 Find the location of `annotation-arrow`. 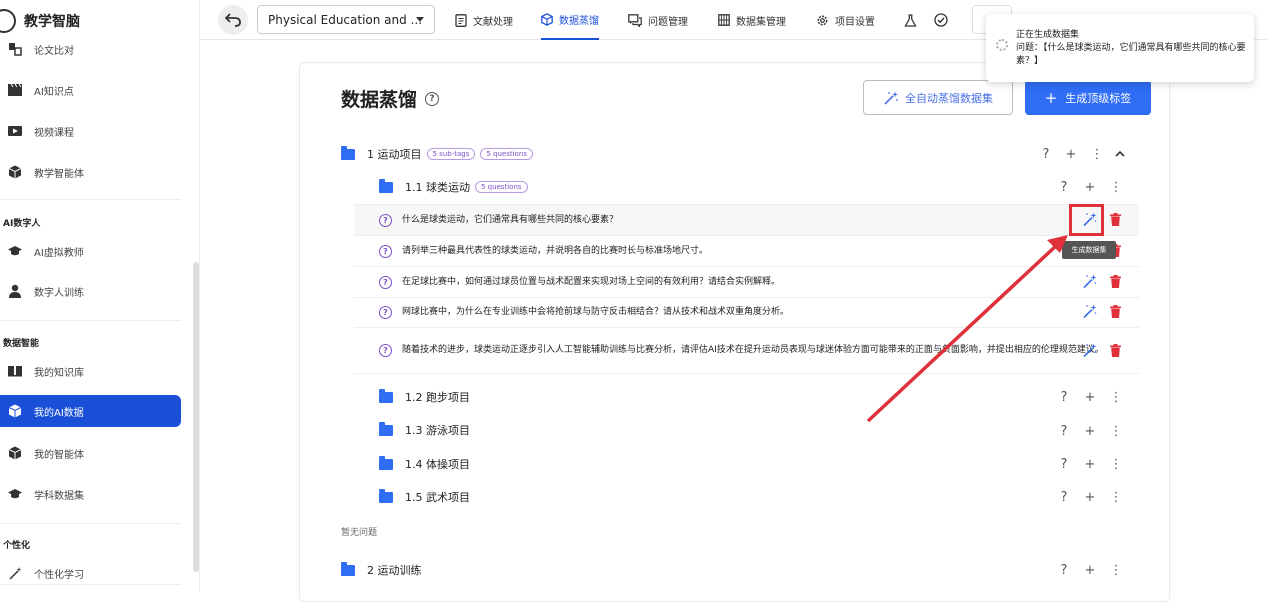

annotation-arrow is located at coordinates (967, 329).